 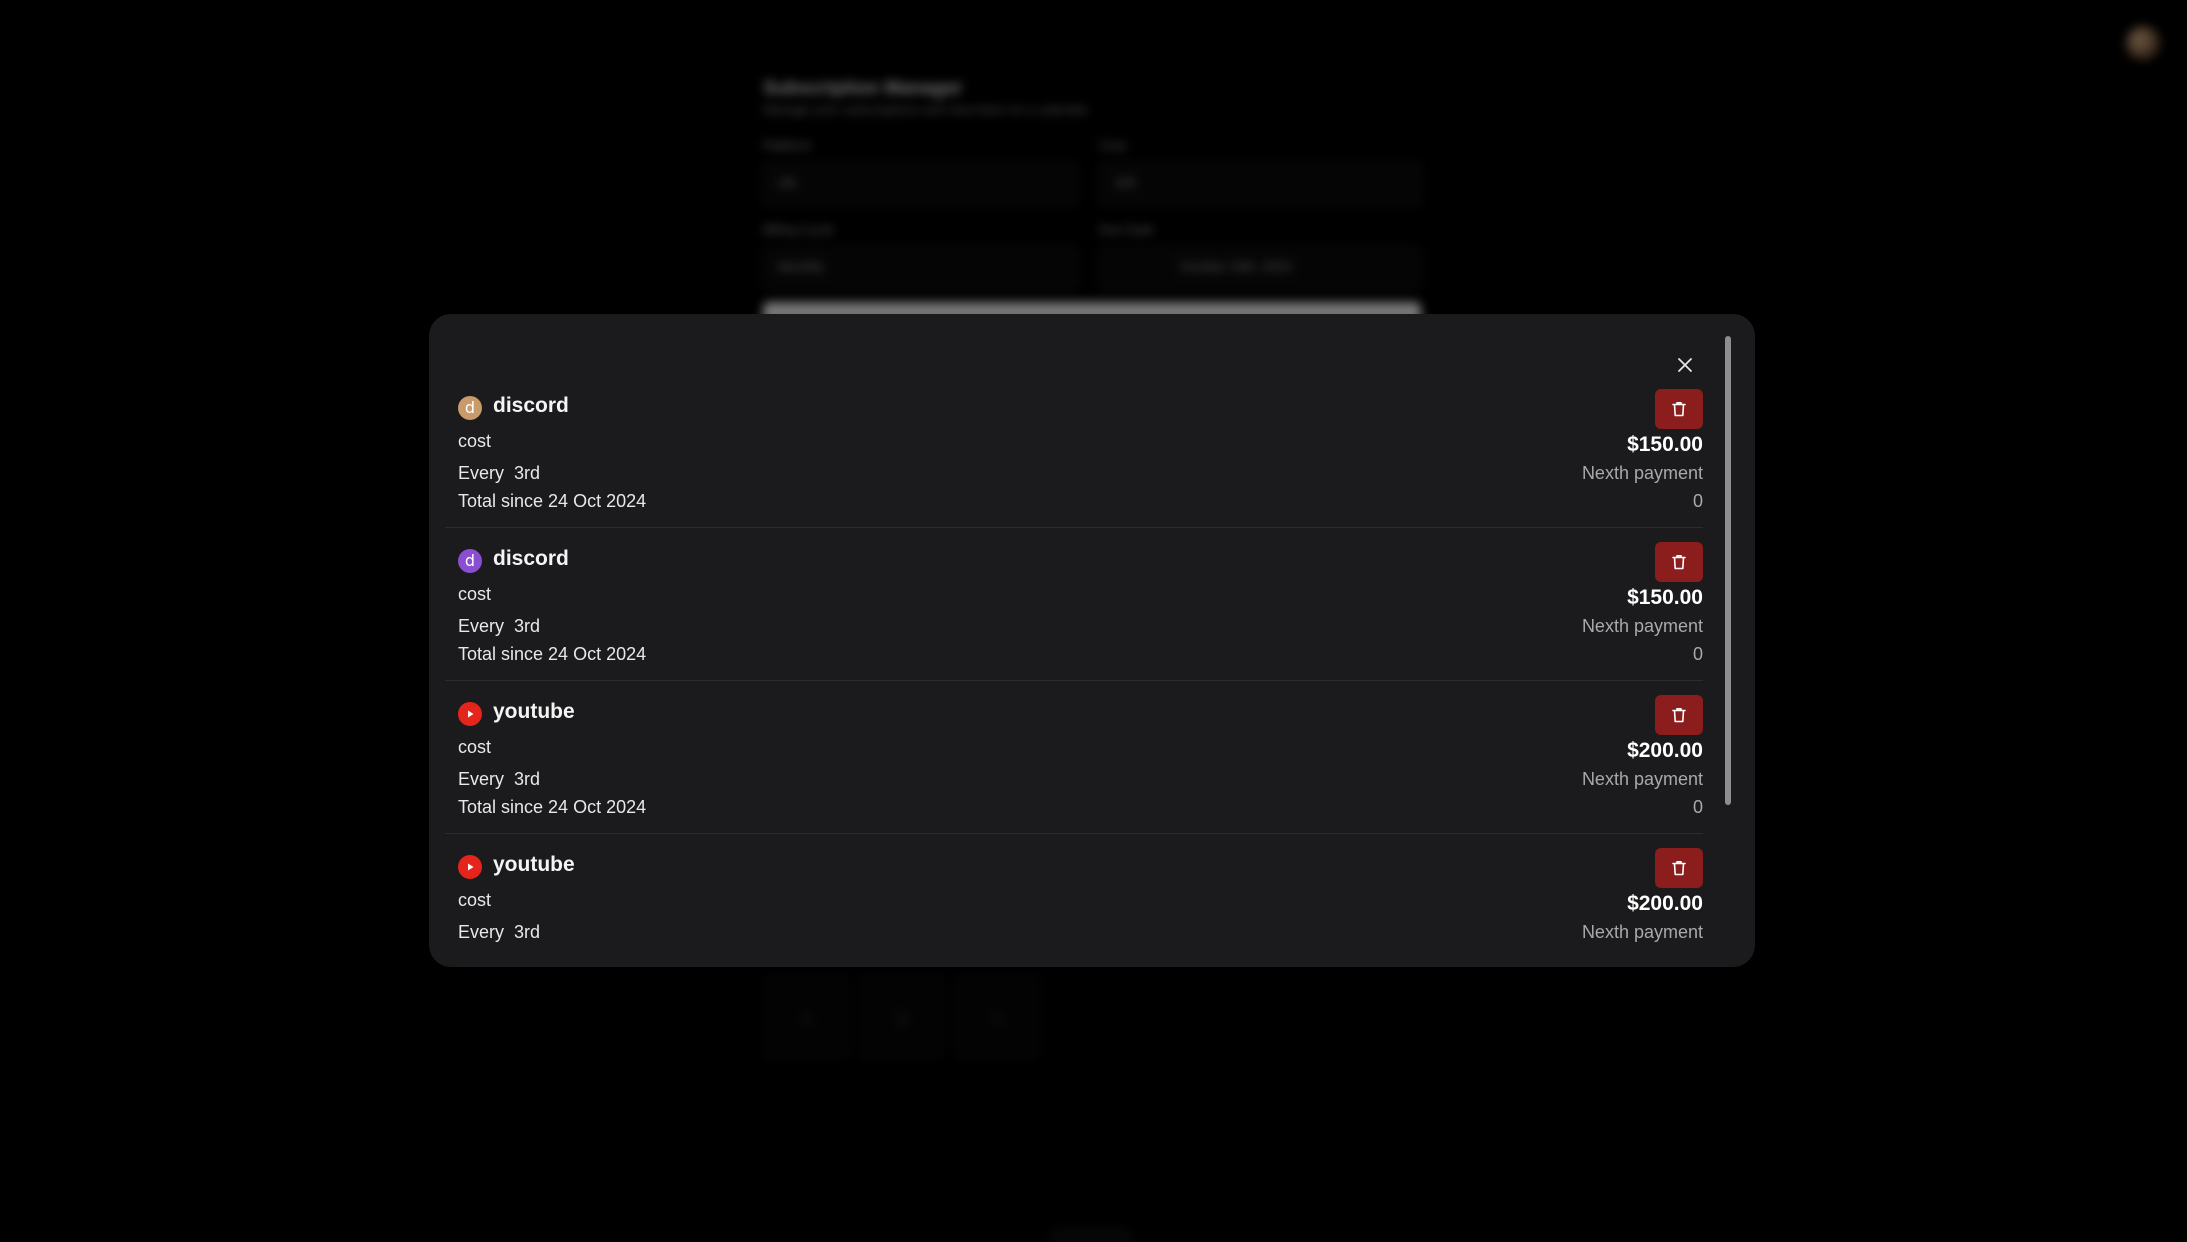 What do you see at coordinates (863, 88) in the screenshot?
I see `page-title: Subscription Manager` at bounding box center [863, 88].